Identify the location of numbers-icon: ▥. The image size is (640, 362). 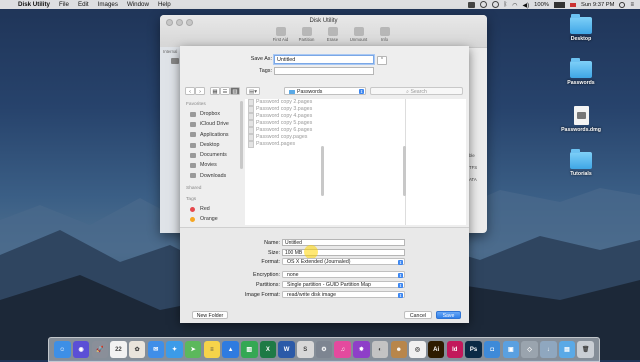
(249, 349).